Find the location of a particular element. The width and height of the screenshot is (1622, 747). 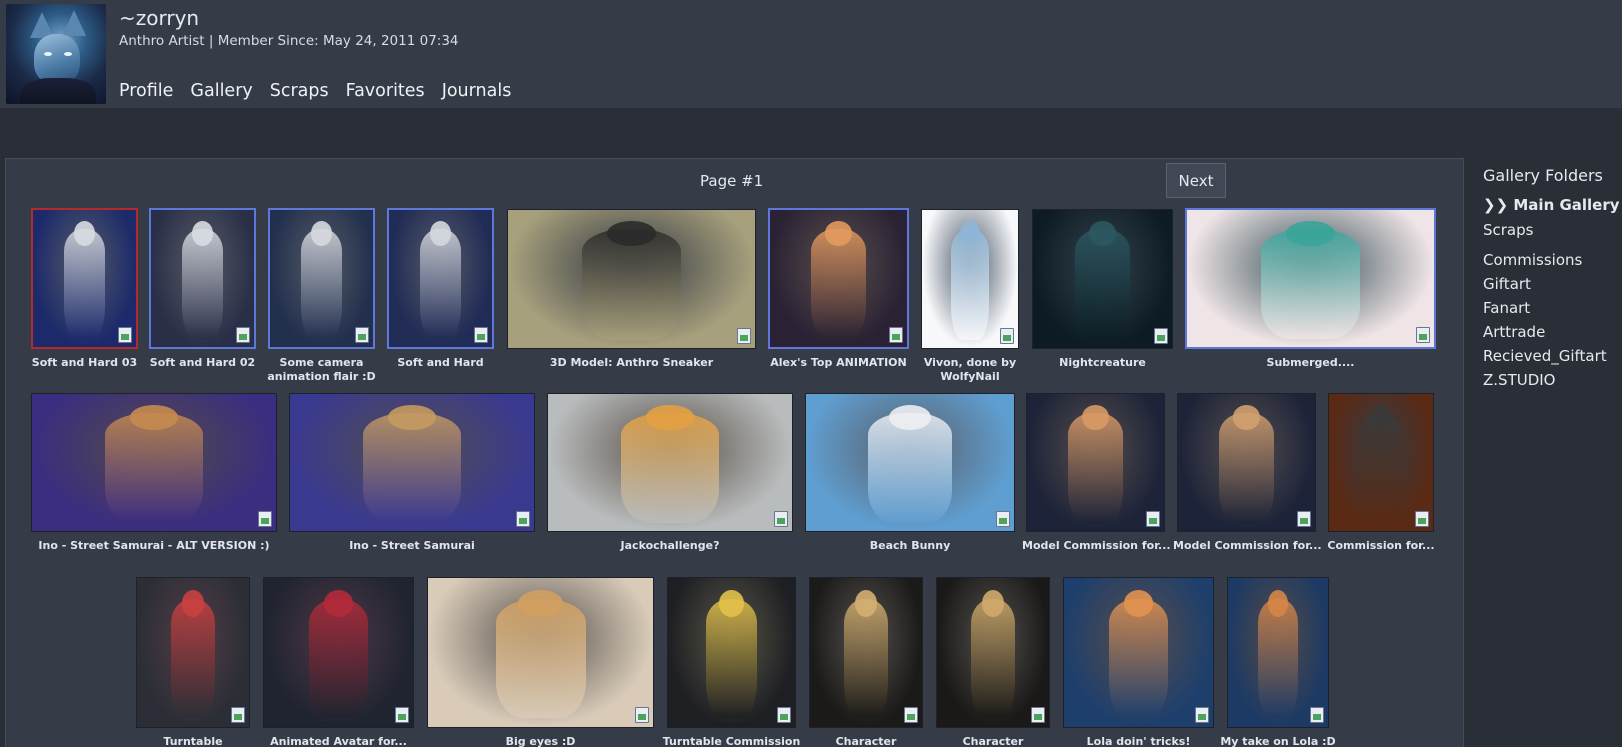

thumbnail-caption: Lola doin' tricks! is located at coordinates (1138, 741).